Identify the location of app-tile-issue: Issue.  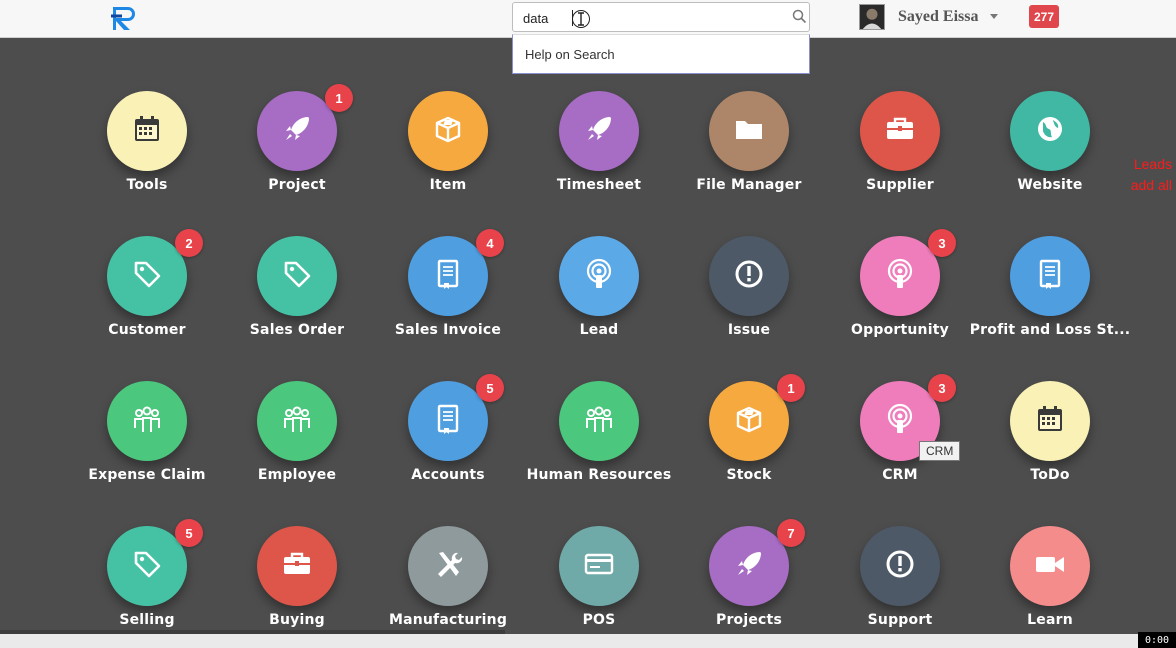
(749, 296).